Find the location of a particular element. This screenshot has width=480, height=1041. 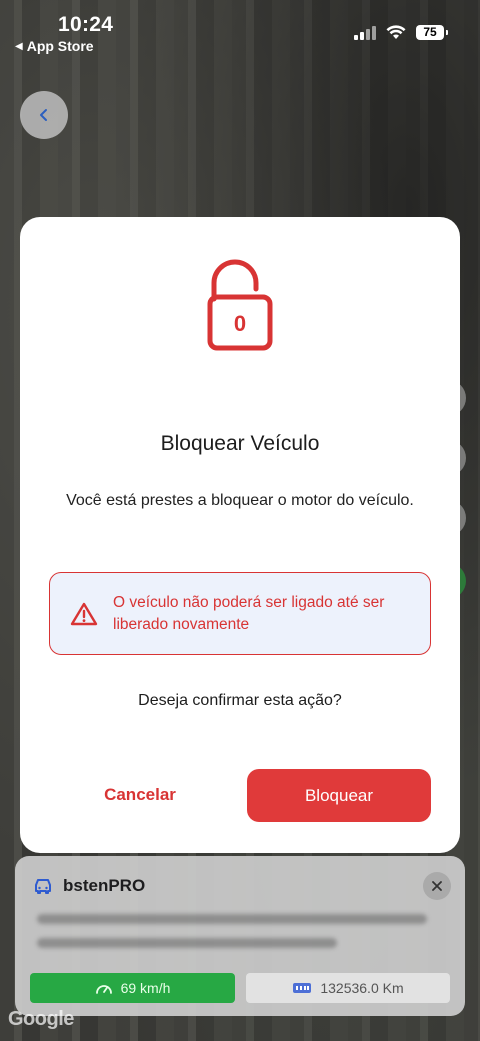

speed-value: 69 km/h is located at coordinates (145, 988).